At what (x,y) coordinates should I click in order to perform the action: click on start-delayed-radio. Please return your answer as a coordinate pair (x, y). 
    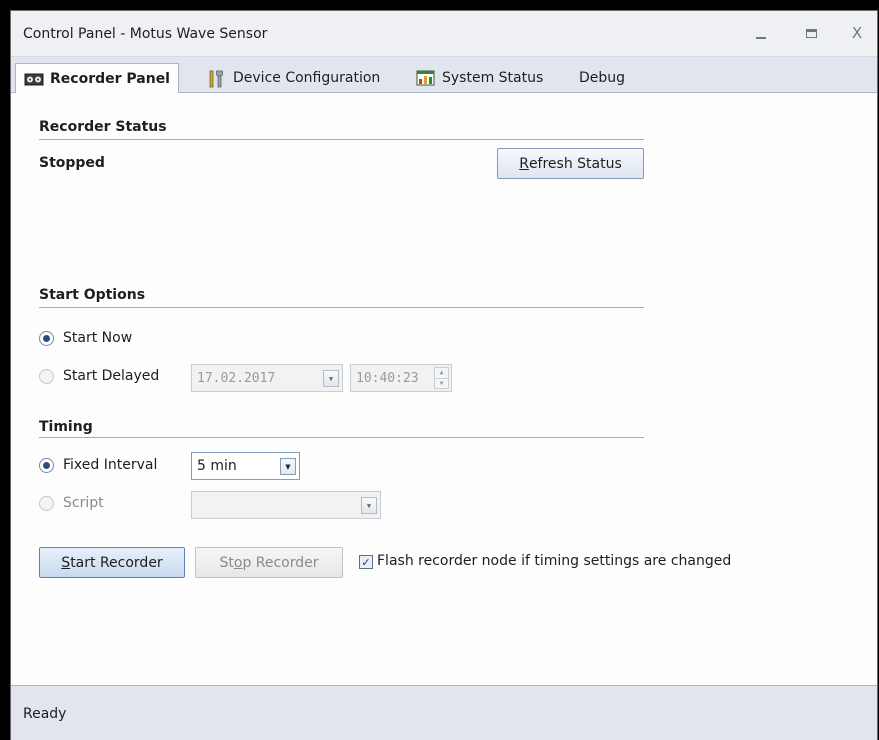
    Looking at the image, I should click on (46, 376).